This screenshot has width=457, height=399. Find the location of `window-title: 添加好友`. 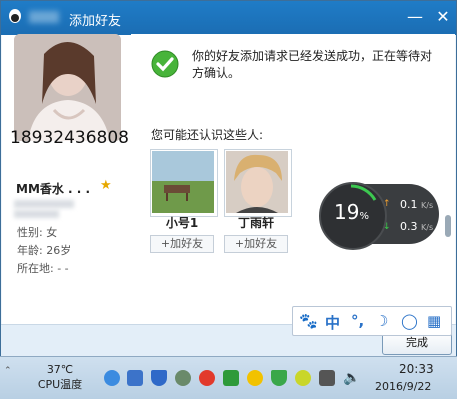

window-title: 添加好友 is located at coordinates (95, 21).